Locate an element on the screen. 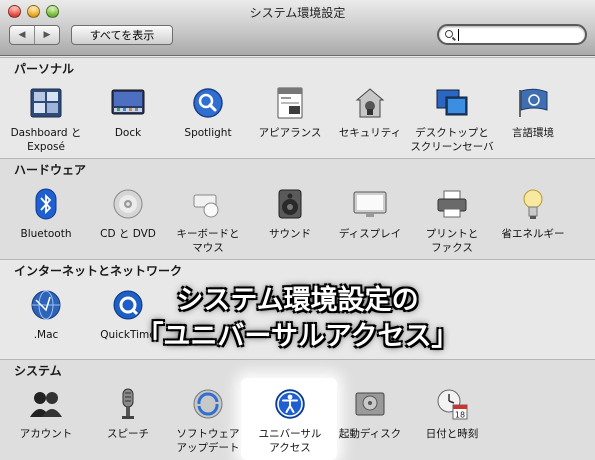 The width and height of the screenshot is (595, 460). pane-label: Dashboard と is located at coordinates (46, 133).